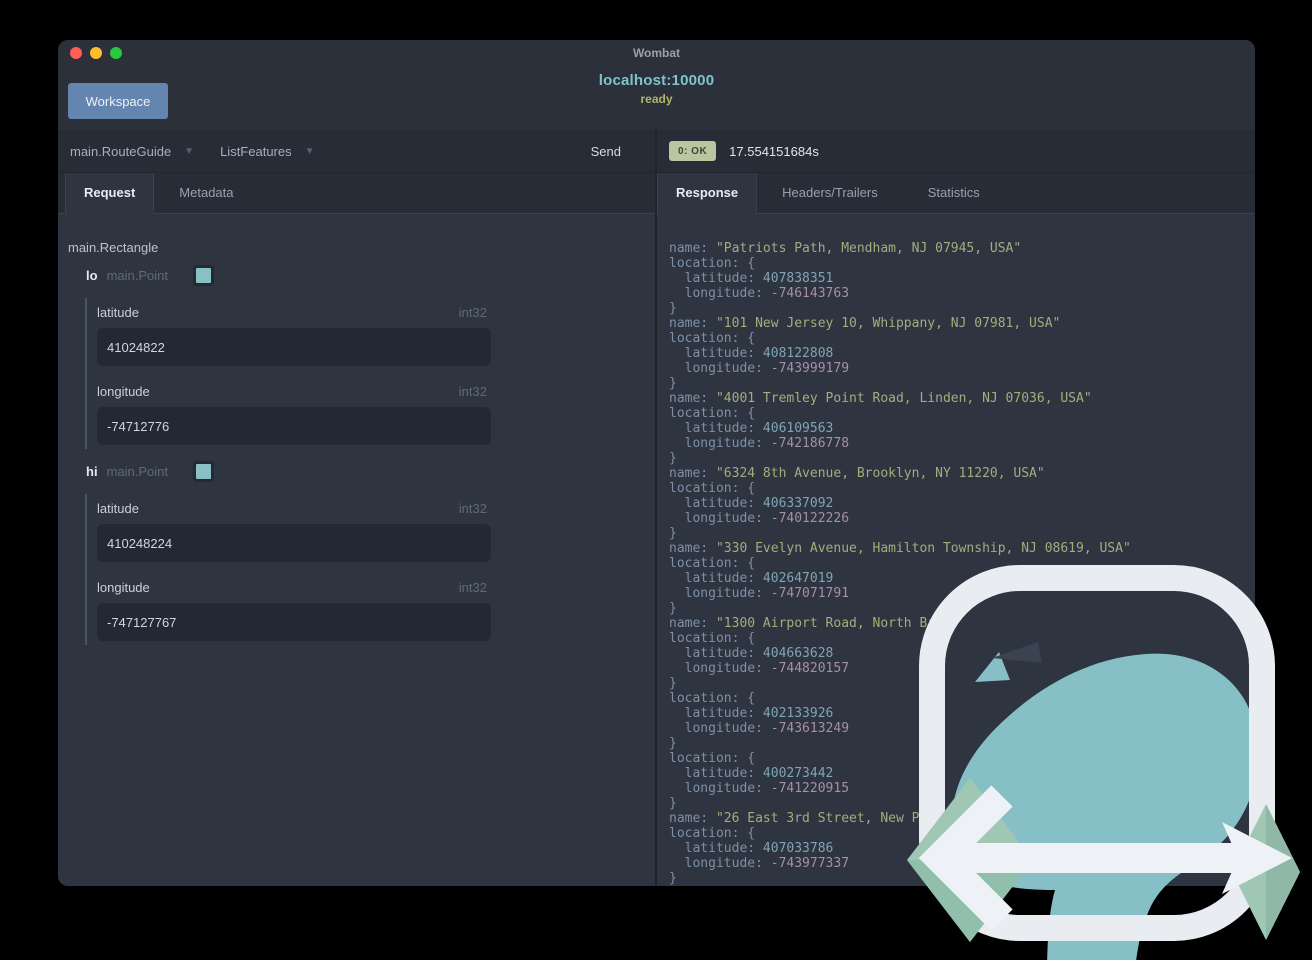 Image resolution: width=1312 pixels, height=960 pixels. What do you see at coordinates (203, 471) in the screenshot?
I see `checkbox-hi` at bounding box center [203, 471].